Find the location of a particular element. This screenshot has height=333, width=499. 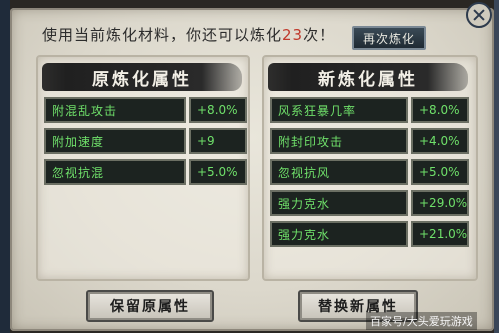

attribute-row: 忽视抗混 +5.0% is located at coordinates (145, 172).